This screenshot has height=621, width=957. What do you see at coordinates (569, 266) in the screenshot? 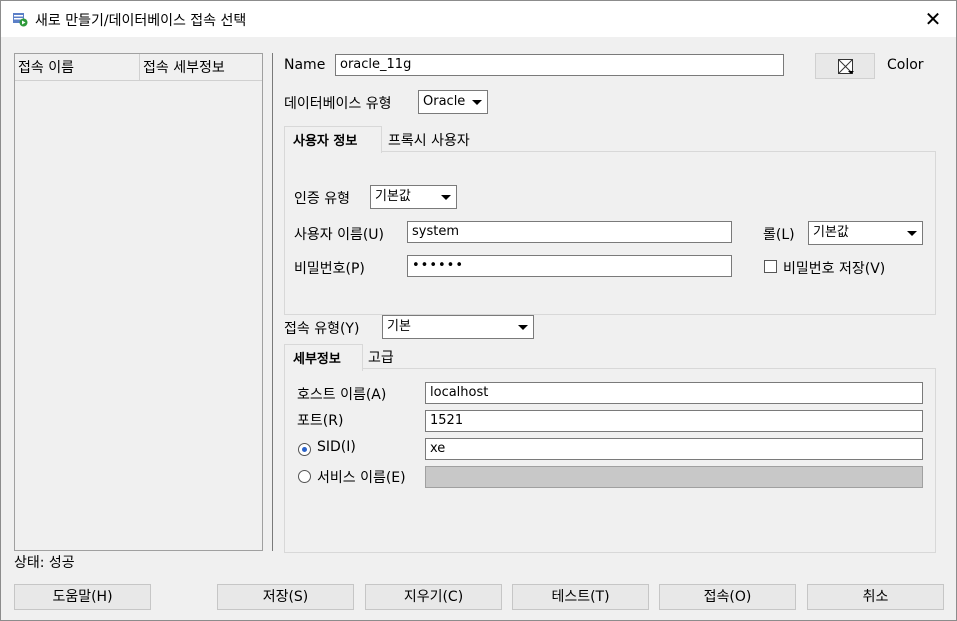
I see `password-input: ••••••` at bounding box center [569, 266].